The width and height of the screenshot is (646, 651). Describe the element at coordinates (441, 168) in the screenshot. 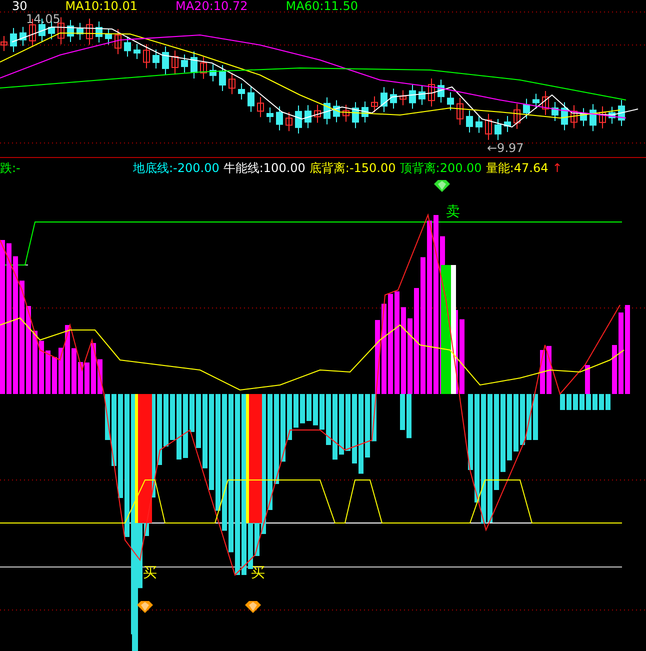

I see `legend-text: 顶背离:200.00` at that location.